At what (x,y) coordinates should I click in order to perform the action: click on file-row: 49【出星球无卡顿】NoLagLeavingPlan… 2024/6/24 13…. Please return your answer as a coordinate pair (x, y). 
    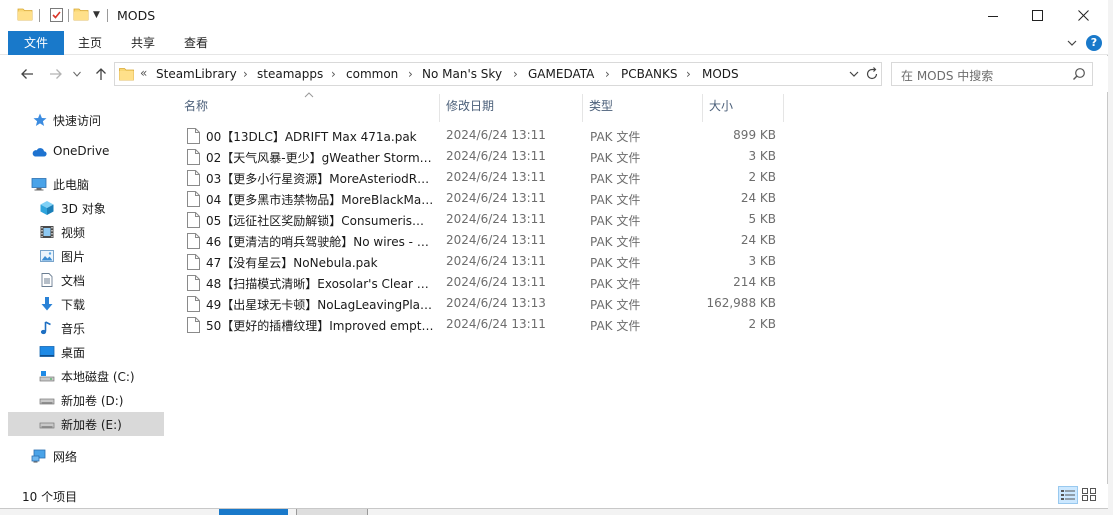
    Looking at the image, I should click on (485, 303).